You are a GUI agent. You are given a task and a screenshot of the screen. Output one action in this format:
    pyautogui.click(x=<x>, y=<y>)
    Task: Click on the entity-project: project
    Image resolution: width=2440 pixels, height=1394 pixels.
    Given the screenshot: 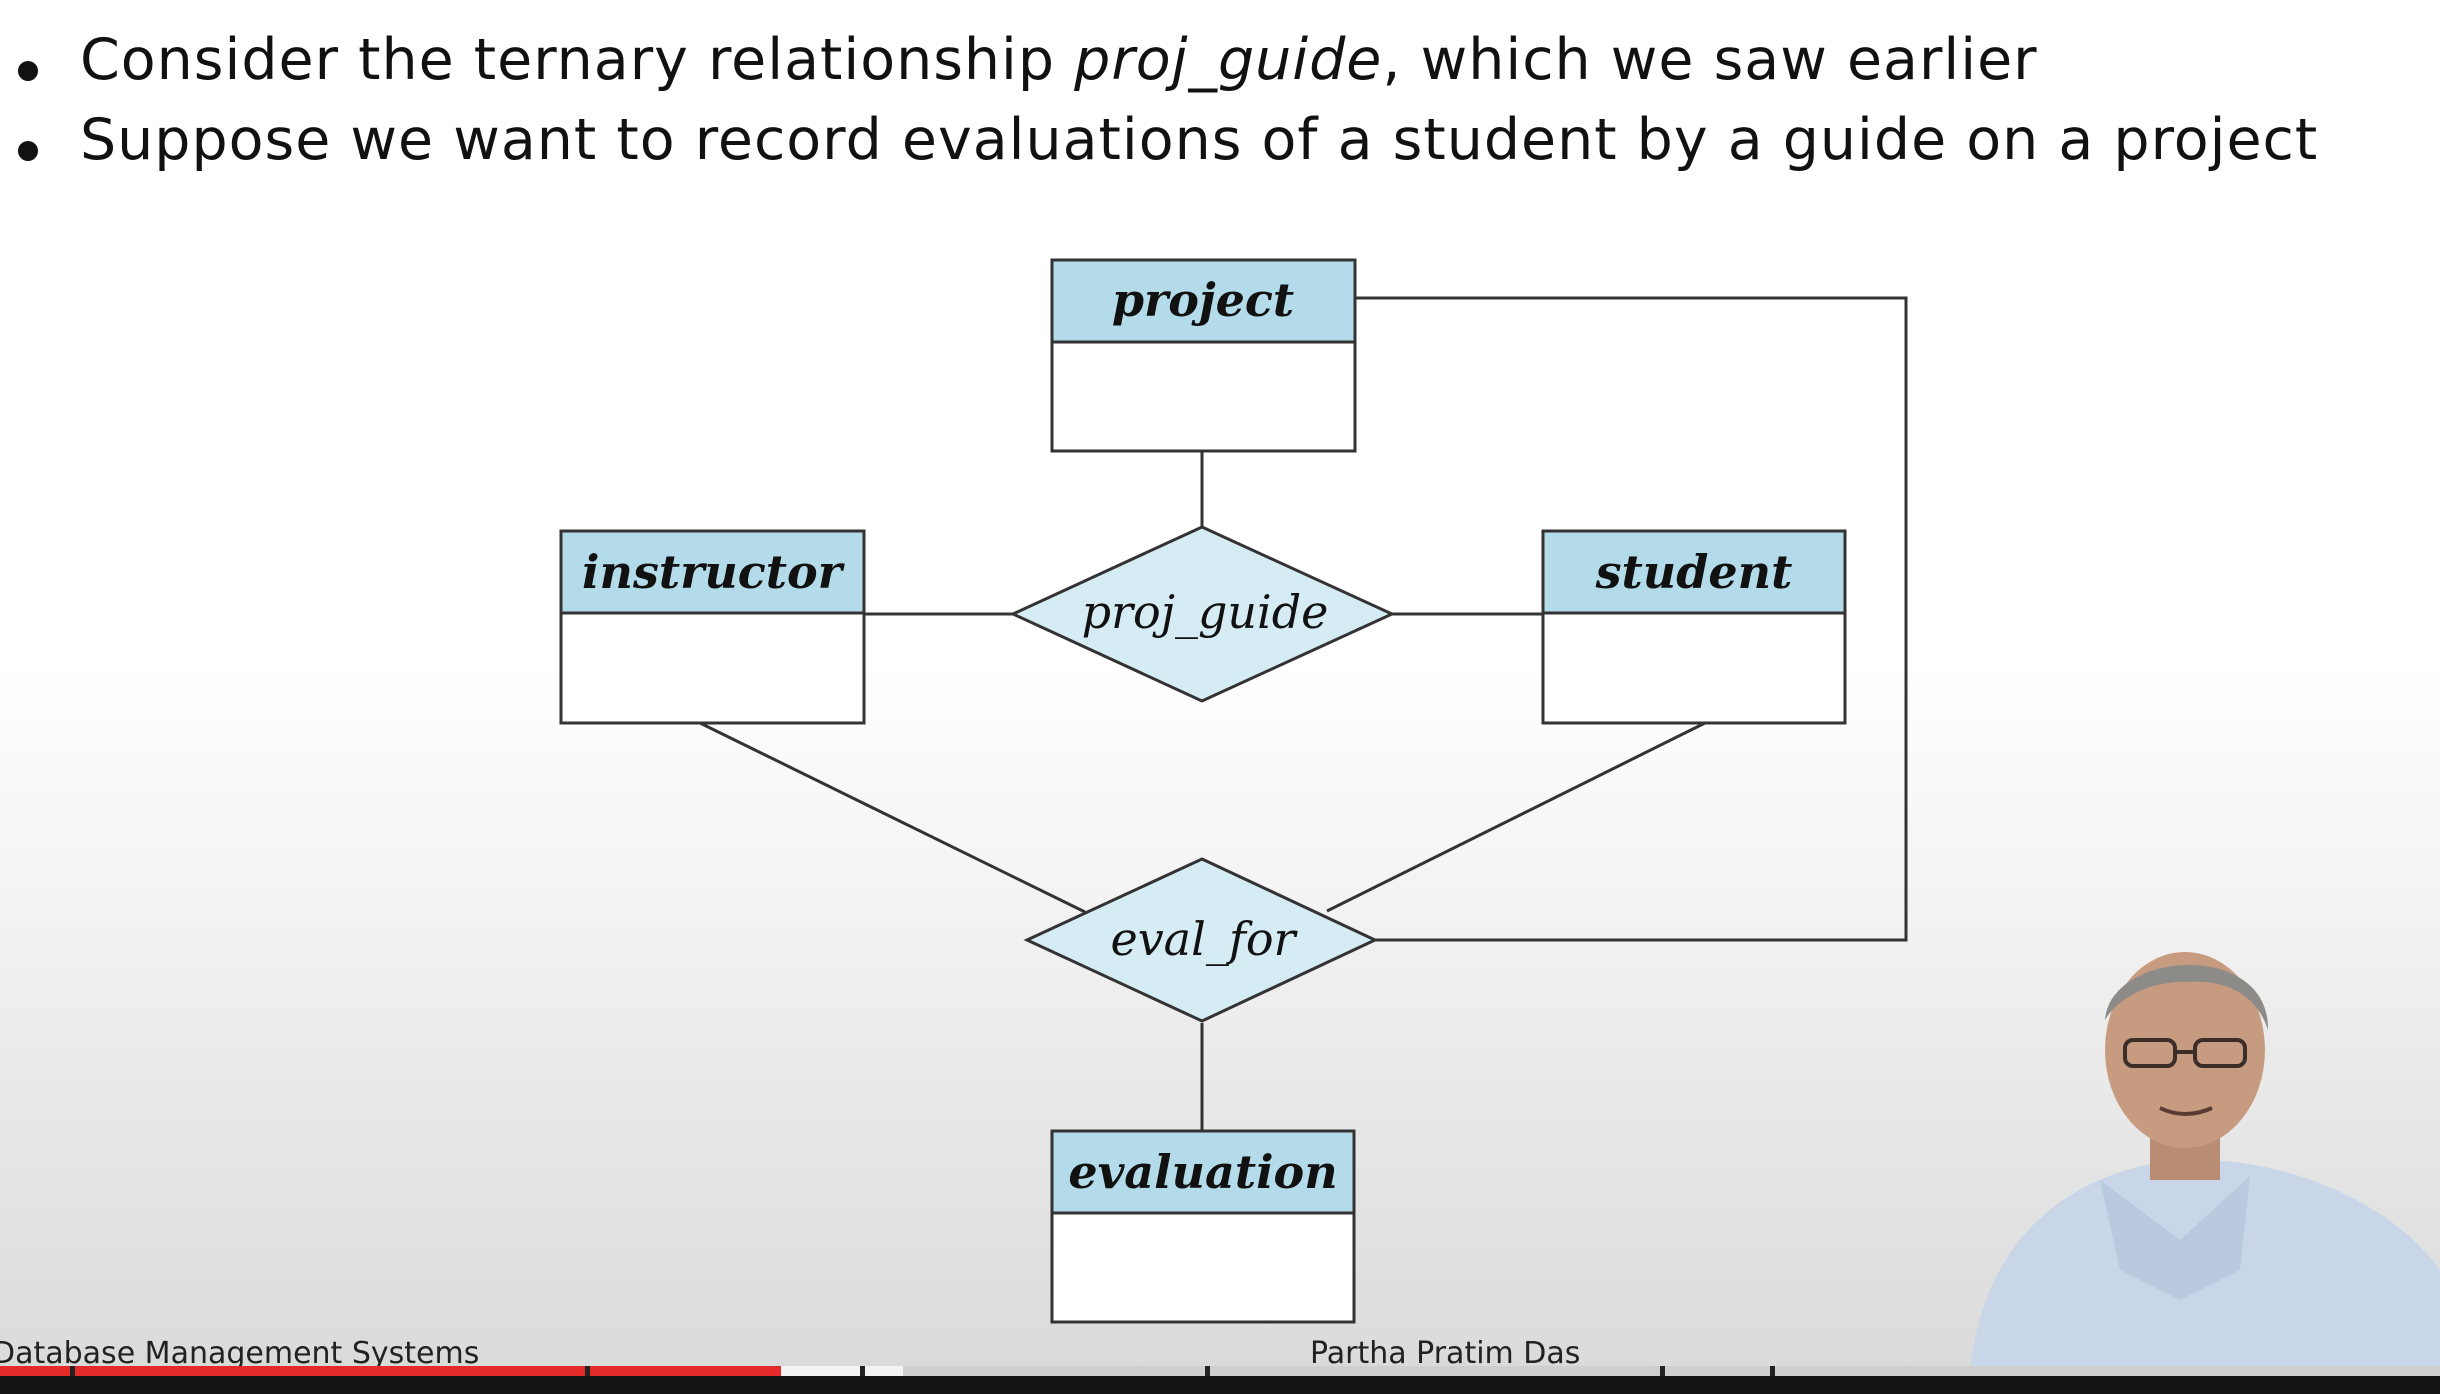 What is the action you would take?
    pyautogui.click(x=1203, y=355)
    